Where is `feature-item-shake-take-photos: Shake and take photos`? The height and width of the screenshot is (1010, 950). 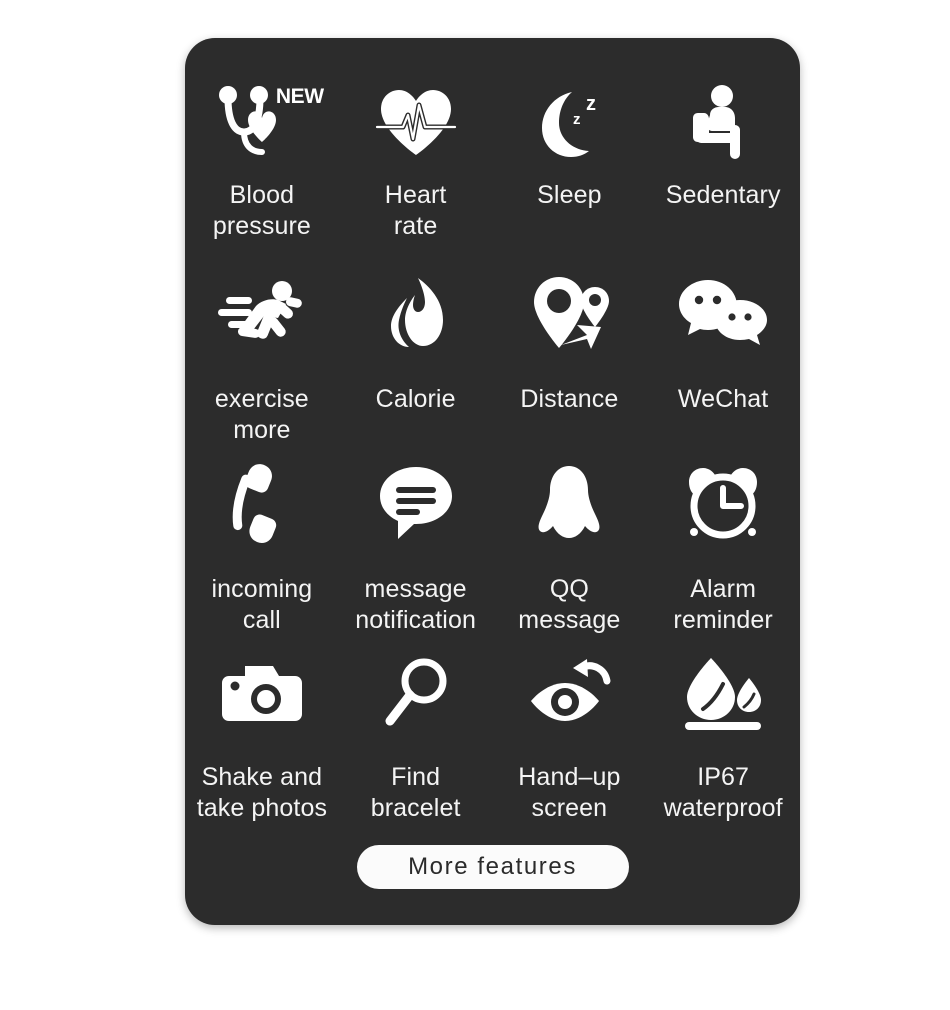 feature-item-shake-take-photos: Shake and take photos is located at coordinates (262, 743).